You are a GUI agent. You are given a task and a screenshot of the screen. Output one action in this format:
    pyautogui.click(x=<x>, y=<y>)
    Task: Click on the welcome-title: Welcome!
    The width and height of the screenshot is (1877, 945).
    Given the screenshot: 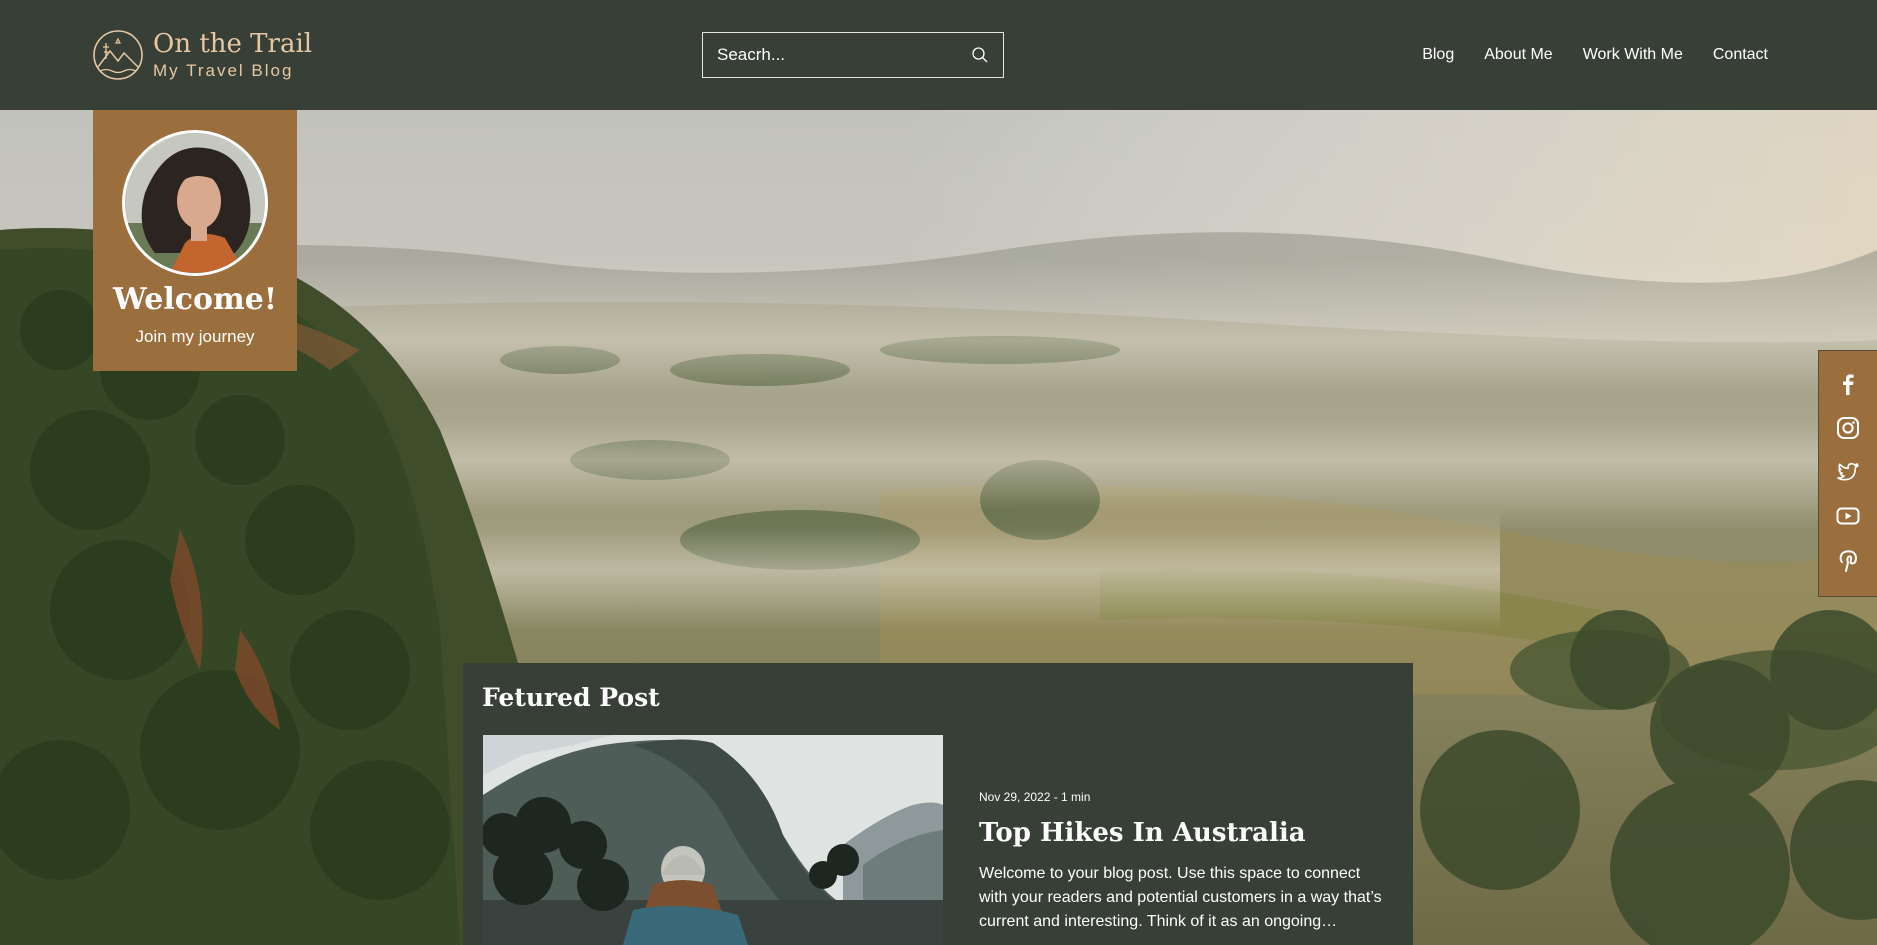 What is the action you would take?
    pyautogui.click(x=194, y=299)
    